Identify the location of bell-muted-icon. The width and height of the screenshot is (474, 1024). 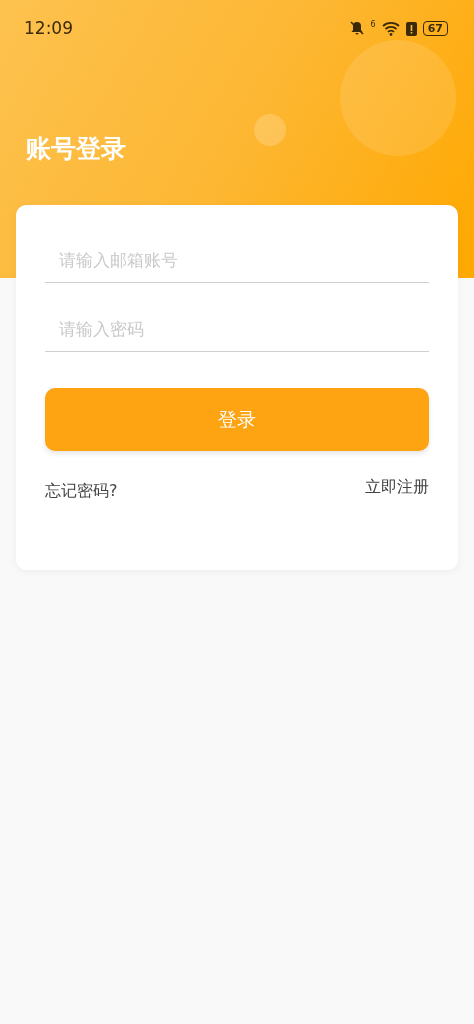
(356, 28).